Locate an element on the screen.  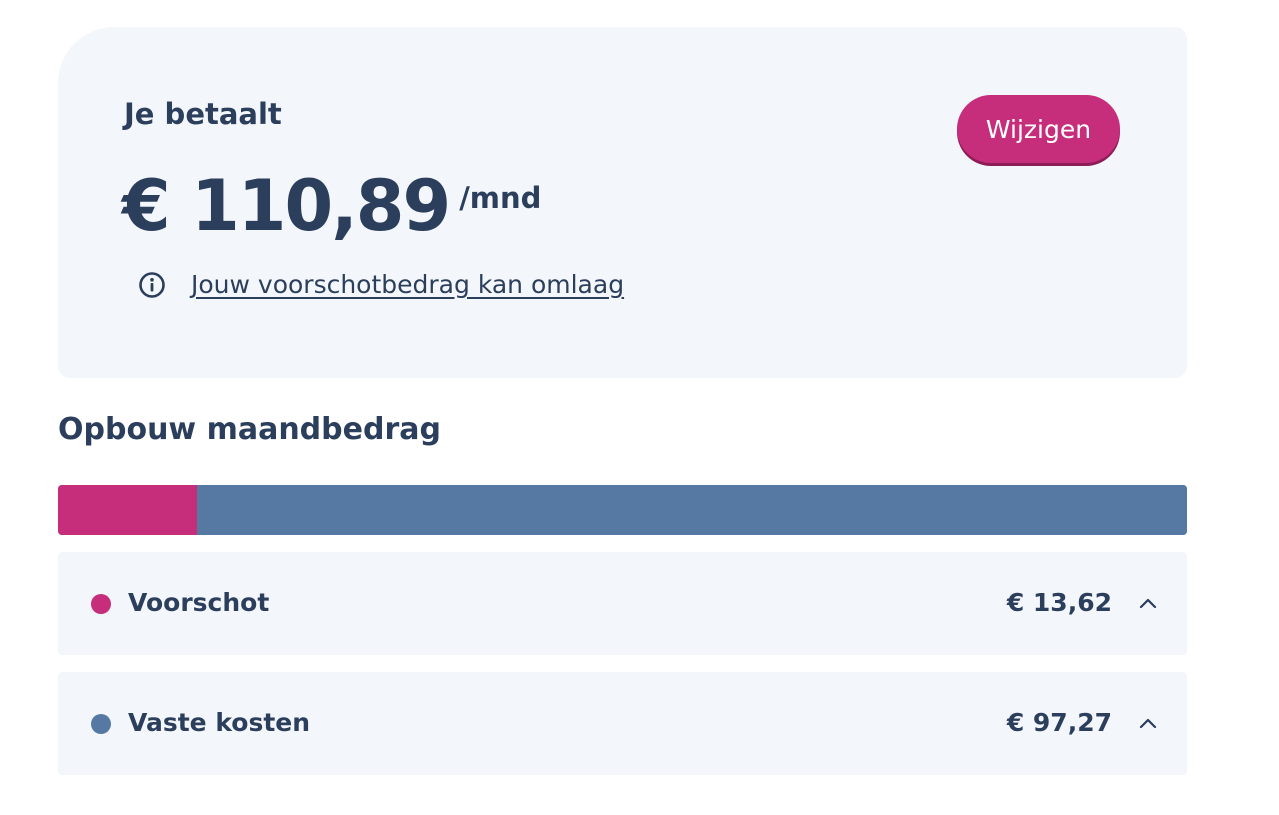
breakdown-row-voorschot: Voorschot € 13,62 is located at coordinates (622, 603).